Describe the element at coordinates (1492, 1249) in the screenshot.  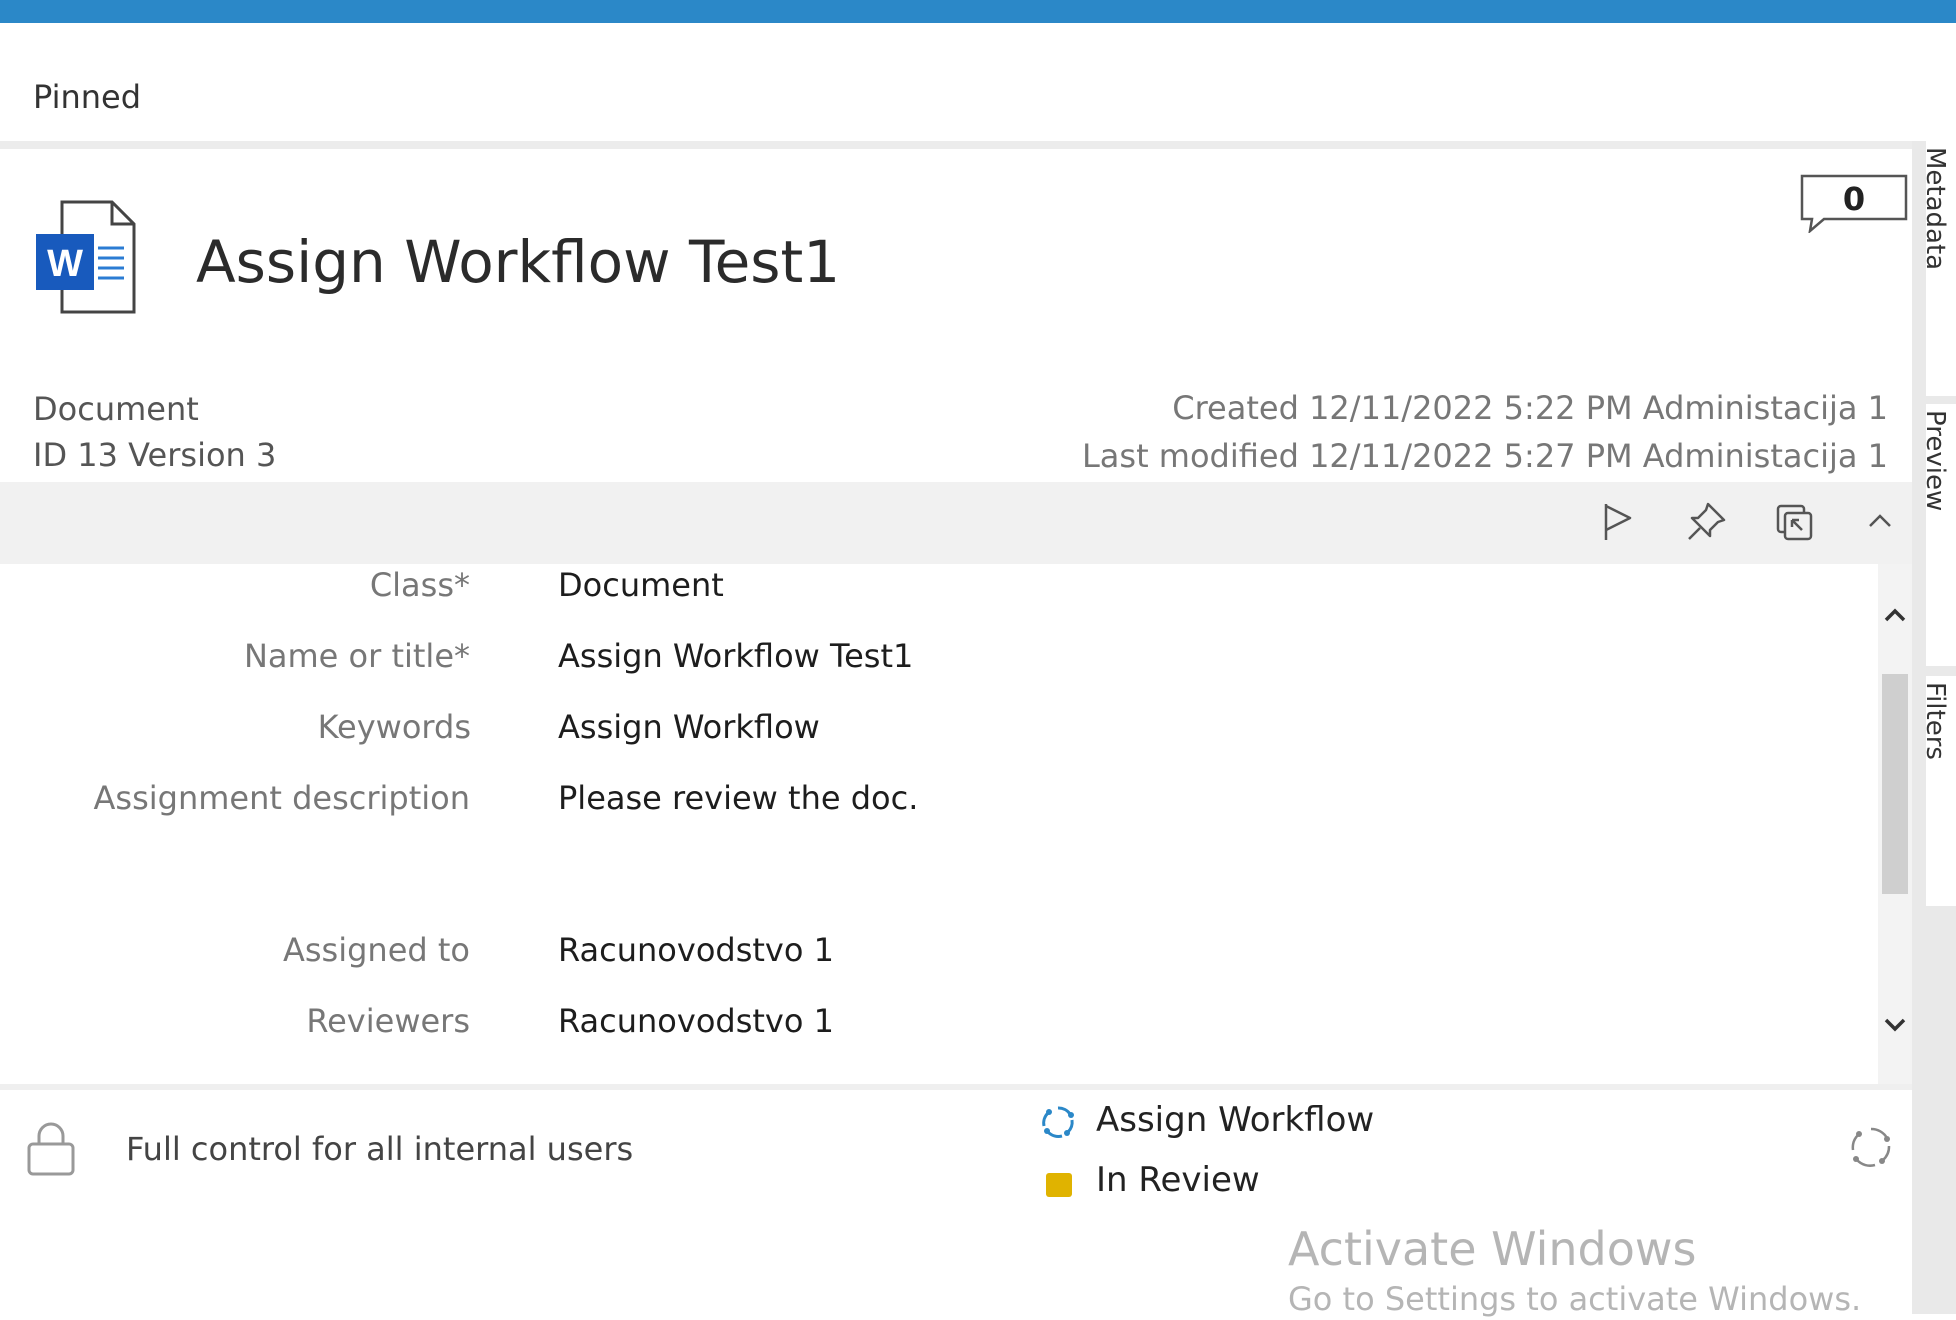
I see `activate-windows-title: Activate Windows` at that location.